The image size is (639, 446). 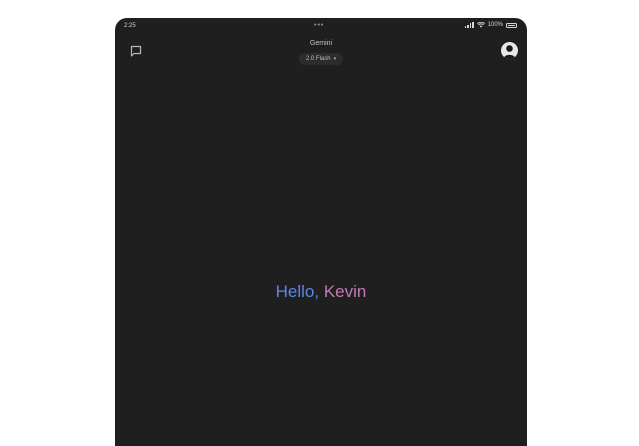 I want to click on status-time: 2:25, so click(x=130, y=26).